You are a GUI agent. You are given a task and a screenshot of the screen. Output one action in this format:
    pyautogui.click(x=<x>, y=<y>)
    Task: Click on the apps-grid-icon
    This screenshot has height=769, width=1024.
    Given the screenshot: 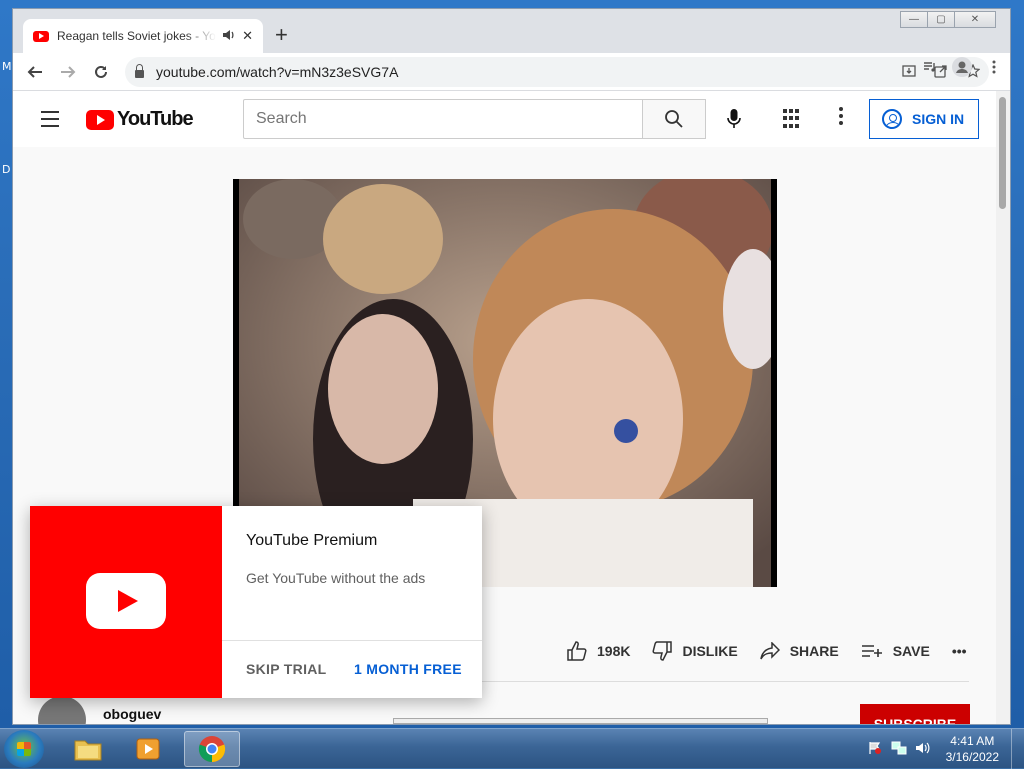 What is the action you would take?
    pyautogui.click(x=793, y=119)
    